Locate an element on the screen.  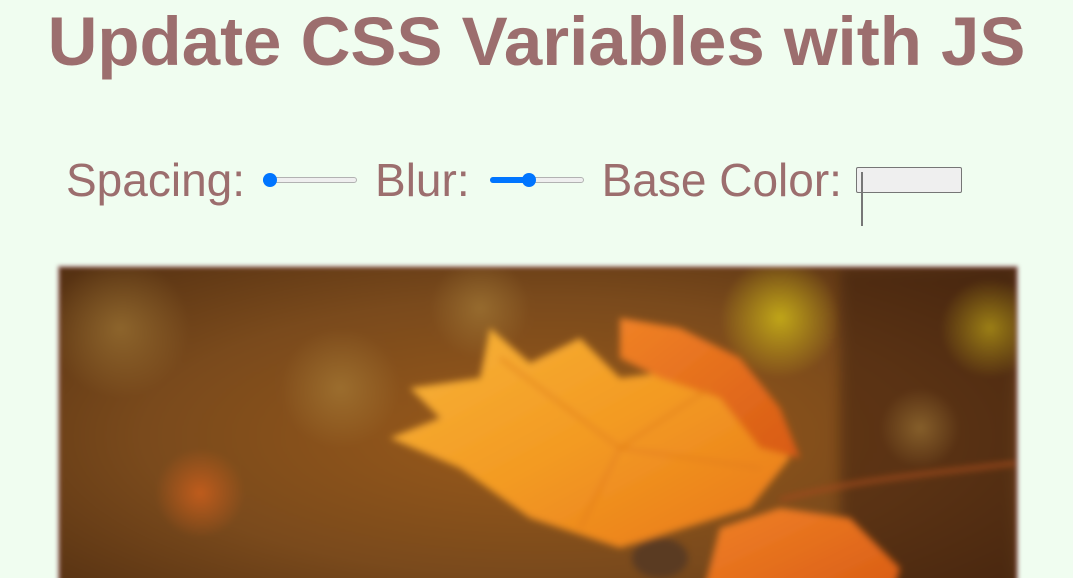
spacing-slider is located at coordinates (309, 180).